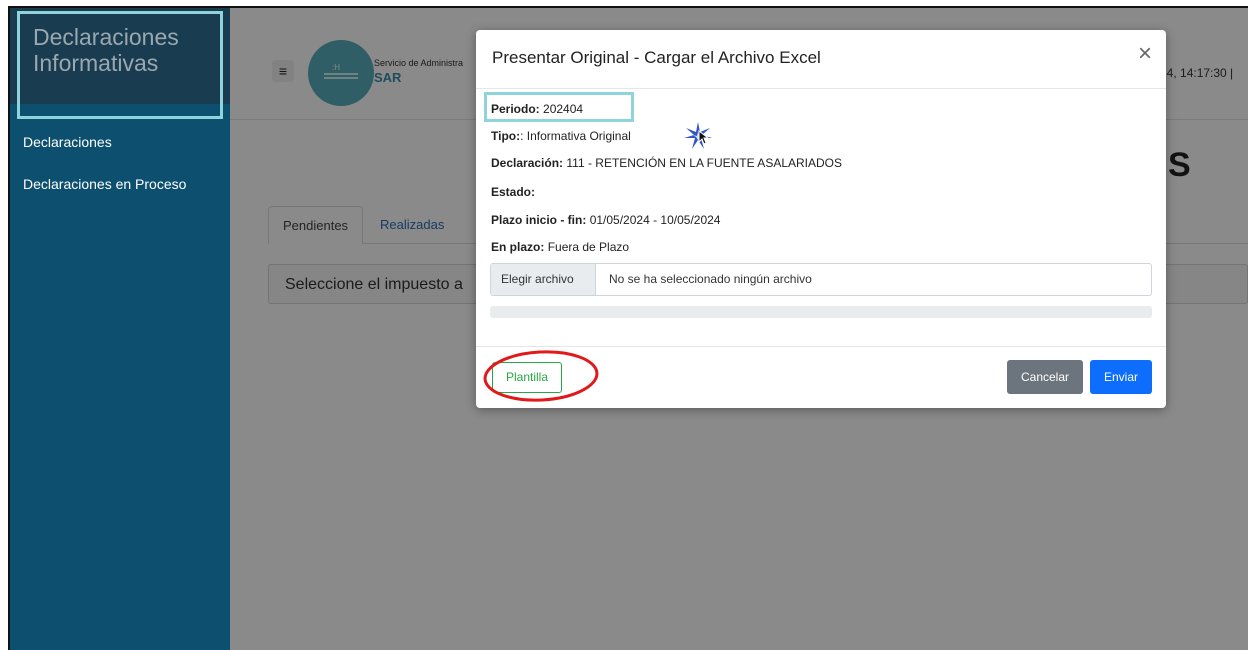 The width and height of the screenshot is (1248, 650). What do you see at coordinates (821, 312) in the screenshot?
I see `upload-progress-bar` at bounding box center [821, 312].